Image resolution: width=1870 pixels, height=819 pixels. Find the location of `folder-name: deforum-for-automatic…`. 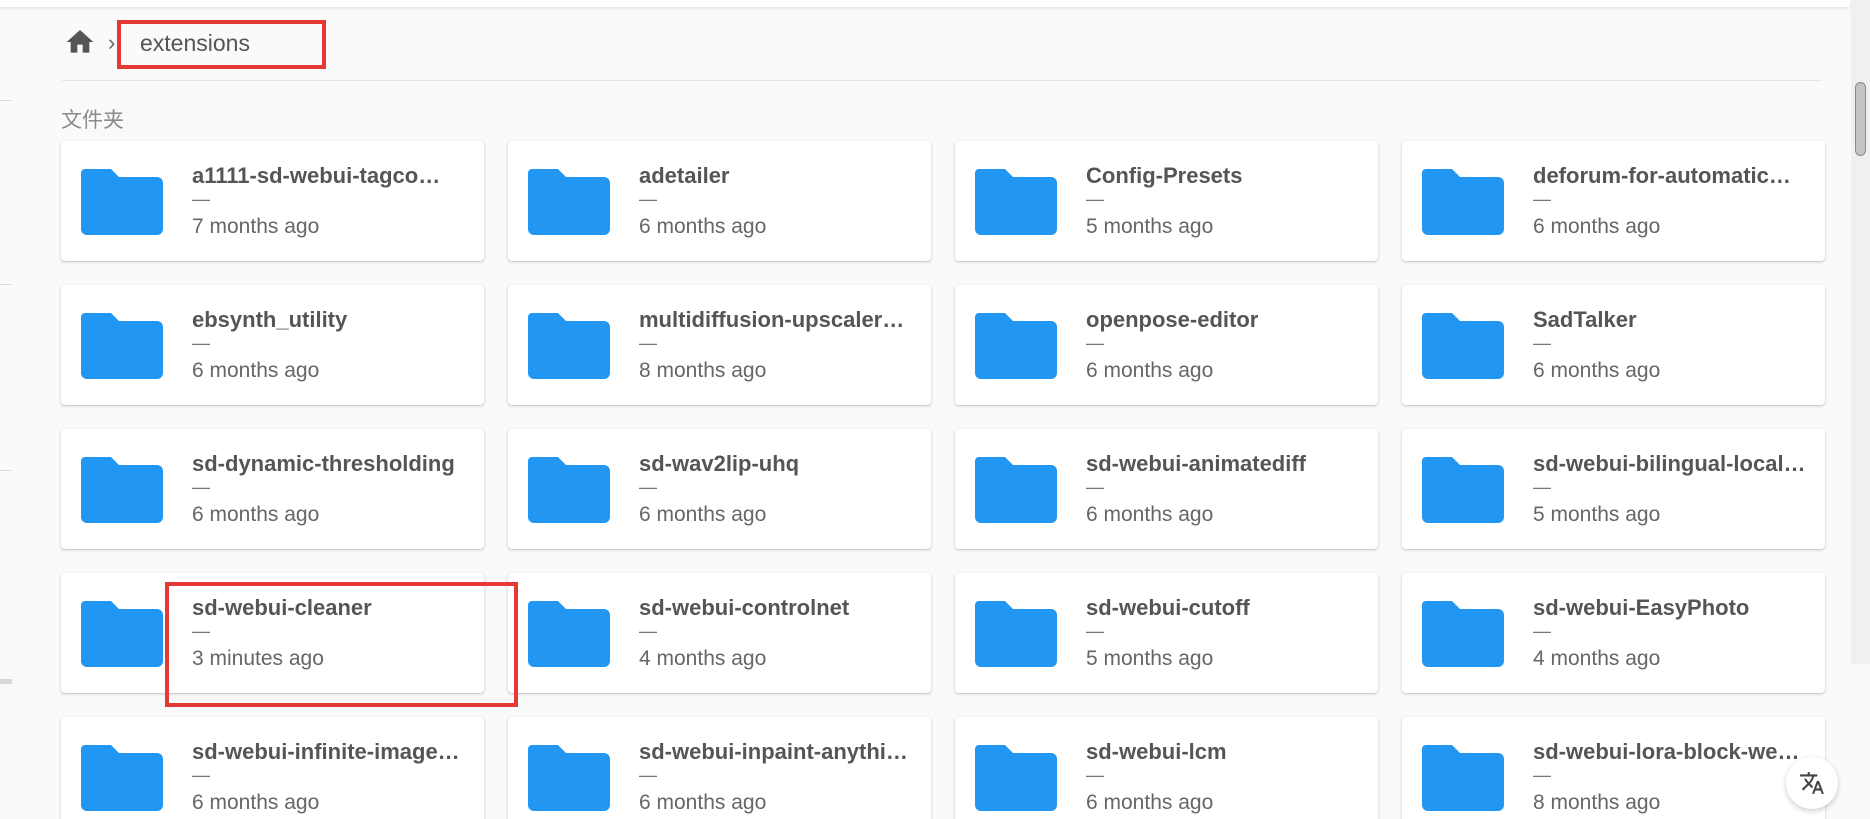

folder-name: deforum-for-automatic… is located at coordinates (1662, 175).